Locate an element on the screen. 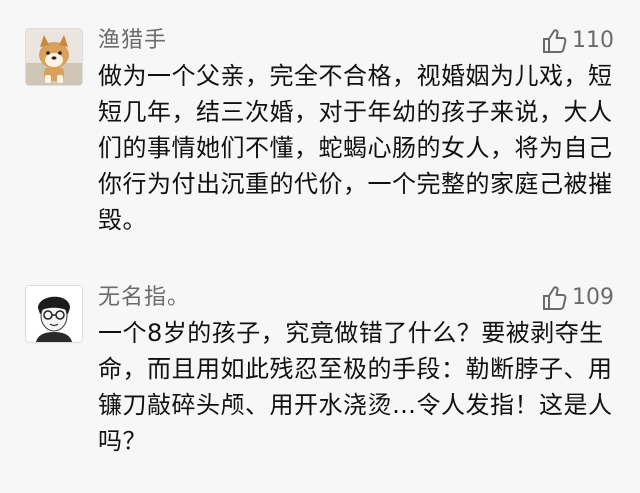 Image resolution: width=640 pixels, height=493 pixels. shiba-dog-avatar-icon is located at coordinates (54, 57).